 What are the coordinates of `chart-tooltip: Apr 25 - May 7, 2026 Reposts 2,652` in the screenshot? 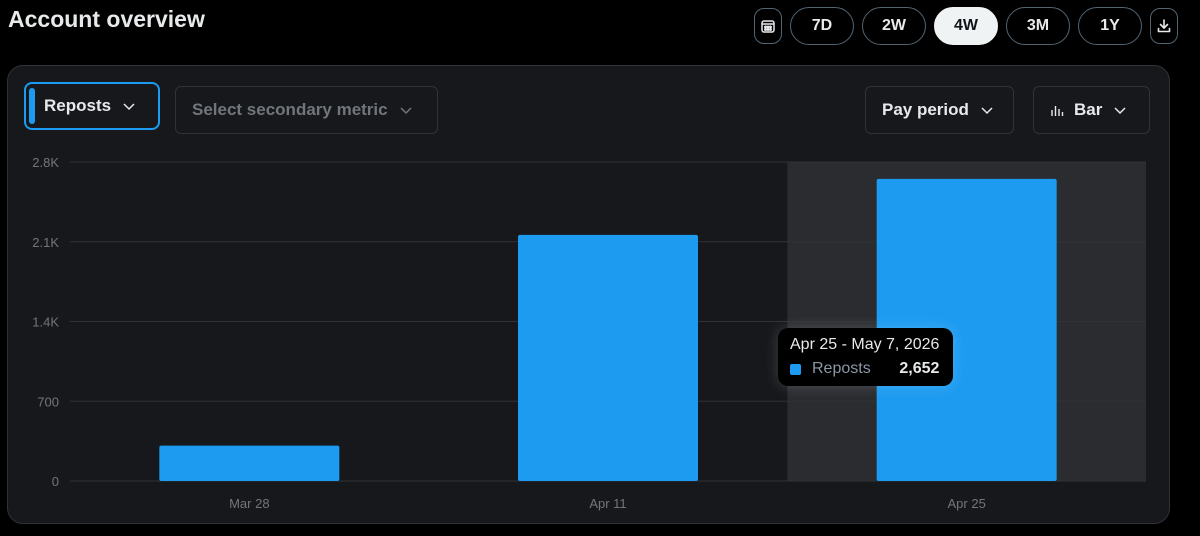 It's located at (866, 357).